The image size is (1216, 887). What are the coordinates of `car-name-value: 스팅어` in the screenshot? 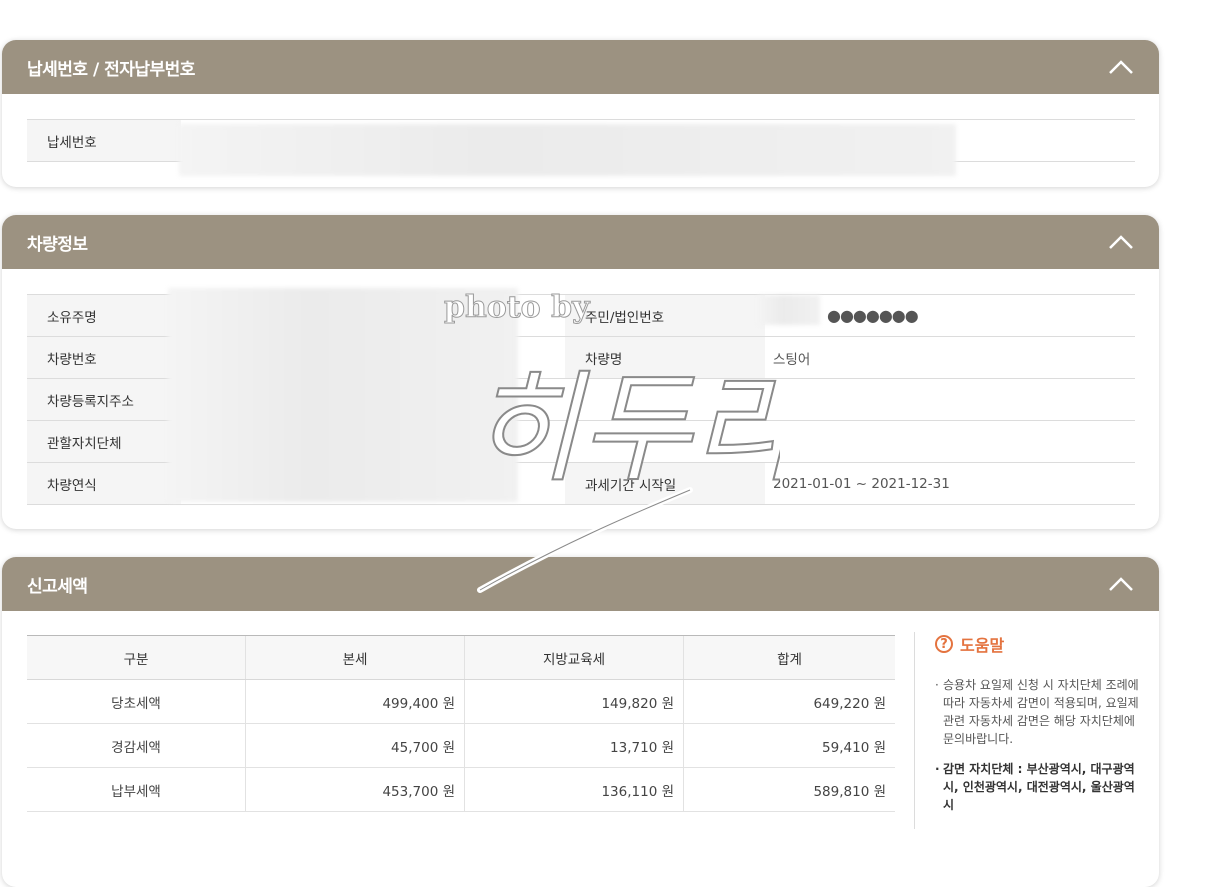 It's located at (950, 357).